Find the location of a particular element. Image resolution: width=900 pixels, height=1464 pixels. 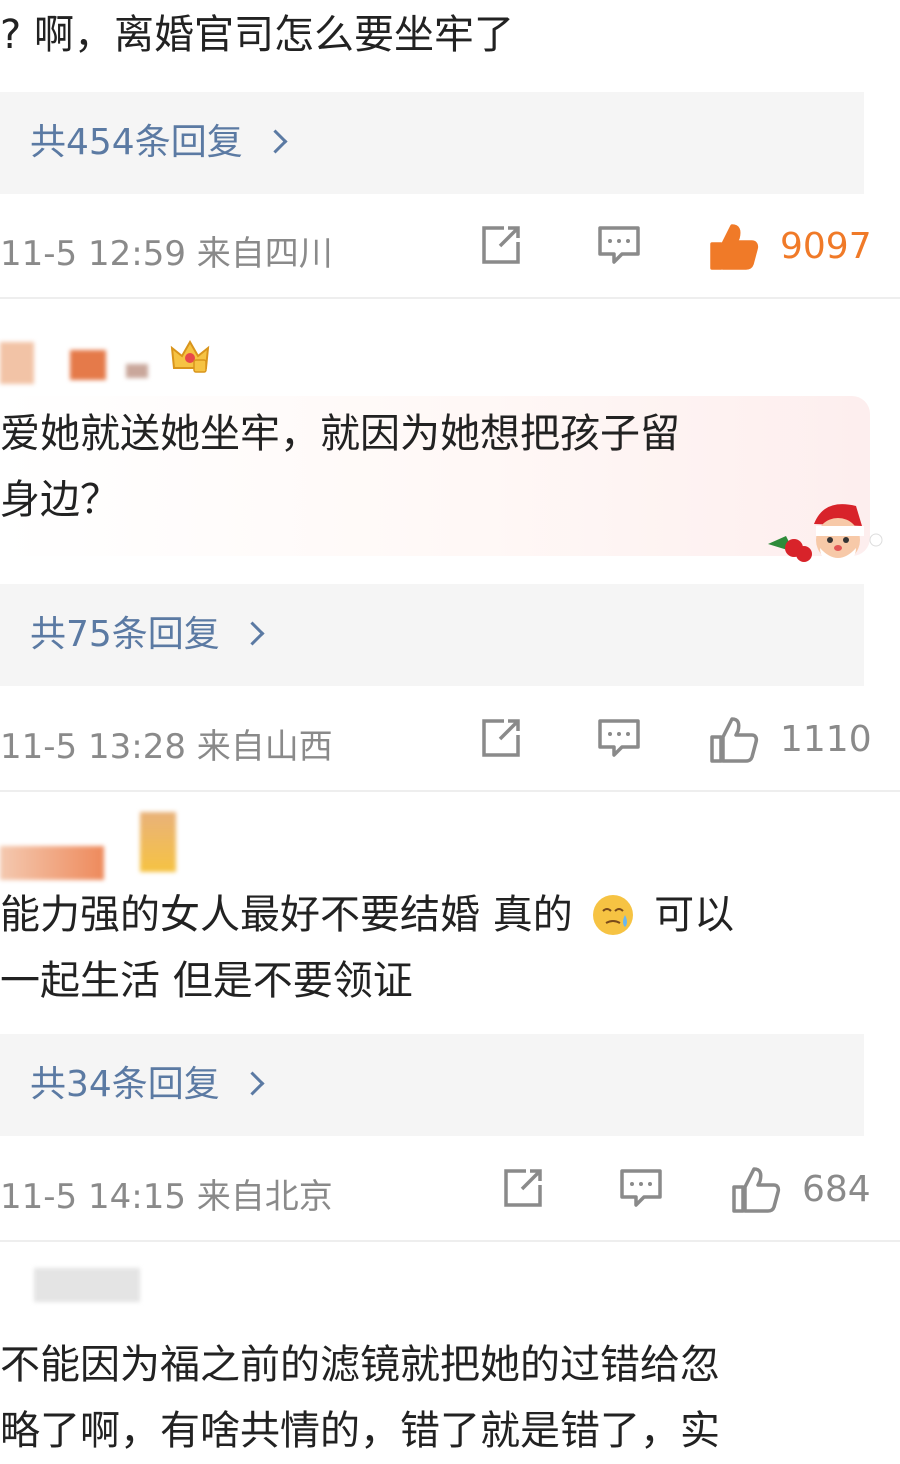

location: 来自山西 is located at coordinates (264, 747).